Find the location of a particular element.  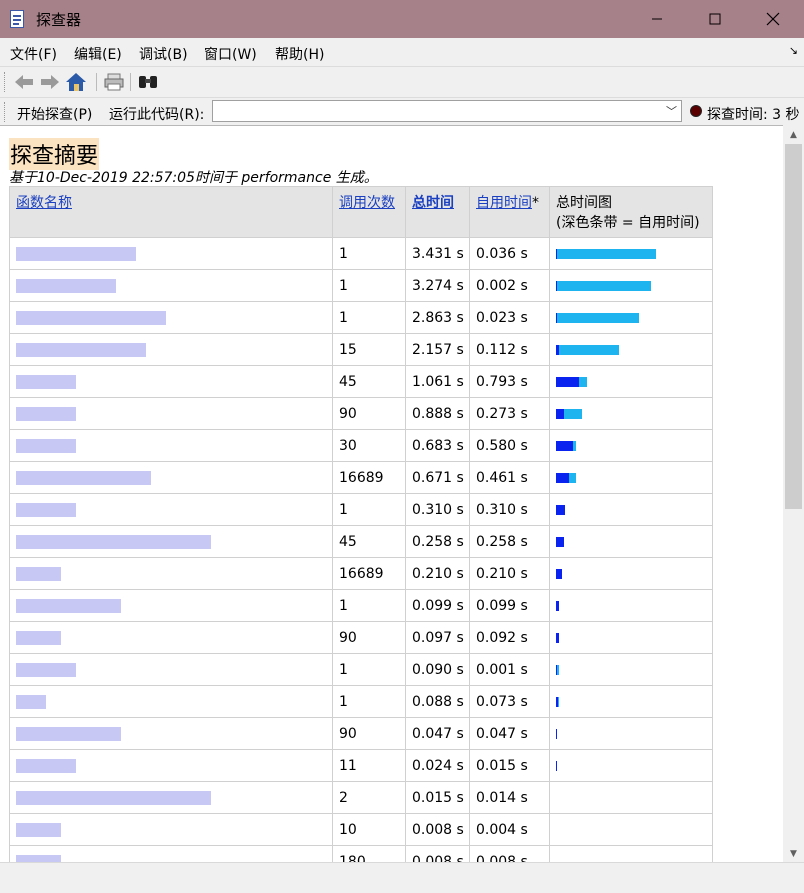

dock-arrow-icon: ↘ is located at coordinates (793, 50).